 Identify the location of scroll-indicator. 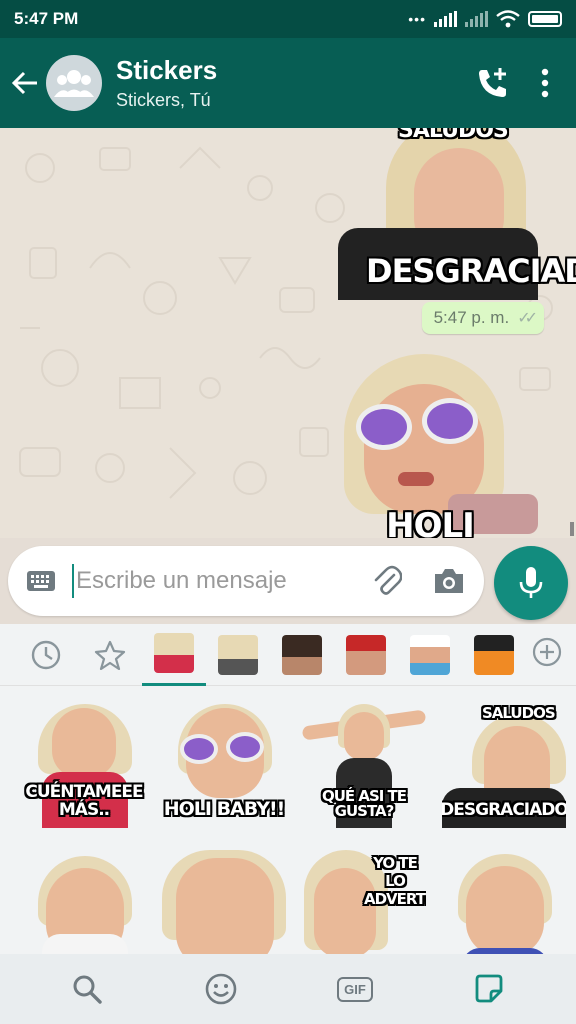
(572, 529).